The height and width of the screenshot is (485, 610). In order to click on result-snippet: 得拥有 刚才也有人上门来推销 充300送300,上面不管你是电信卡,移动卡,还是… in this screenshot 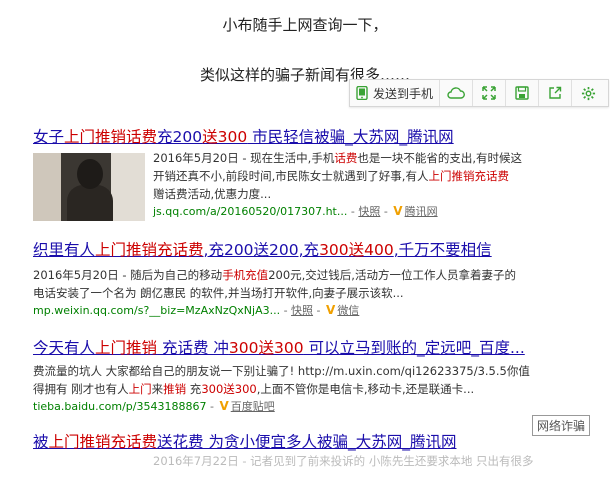, I will do `click(254, 389)`.